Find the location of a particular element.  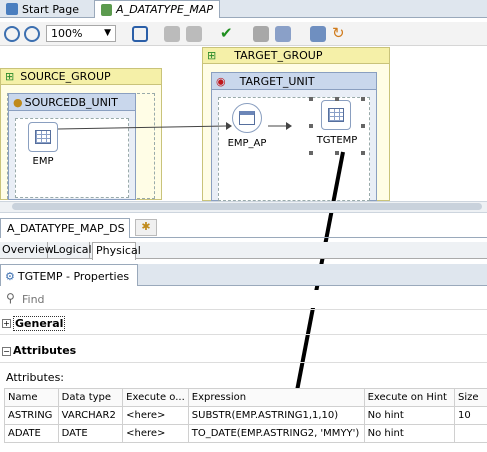

properties-title: TGTEMP - Properties is located at coordinates (73, 276).